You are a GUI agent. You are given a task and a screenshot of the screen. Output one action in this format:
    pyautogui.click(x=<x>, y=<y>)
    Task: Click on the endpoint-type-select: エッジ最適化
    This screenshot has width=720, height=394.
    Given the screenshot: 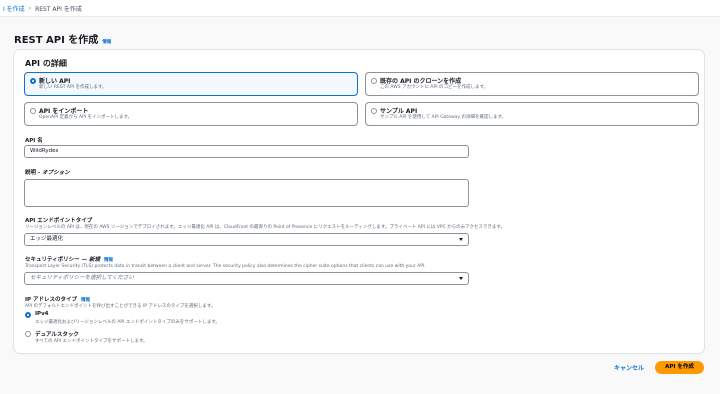 What is the action you would take?
    pyautogui.click(x=246, y=239)
    